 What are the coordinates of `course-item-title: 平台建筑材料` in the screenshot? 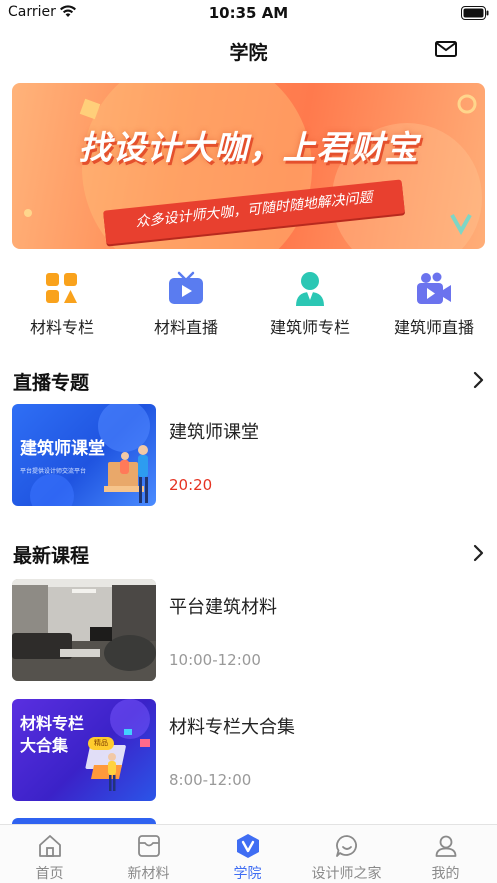 It's located at (223, 607).